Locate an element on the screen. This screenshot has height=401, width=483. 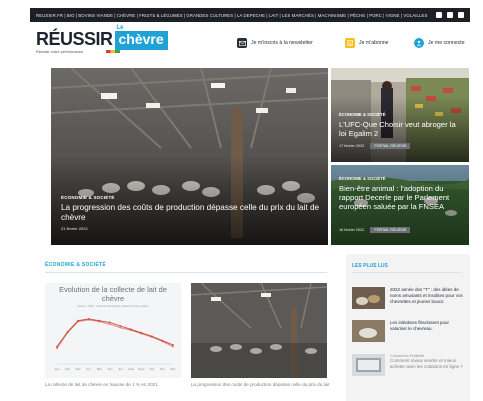
chart-x-tick-label: Avr is located at coordinates (88, 369).